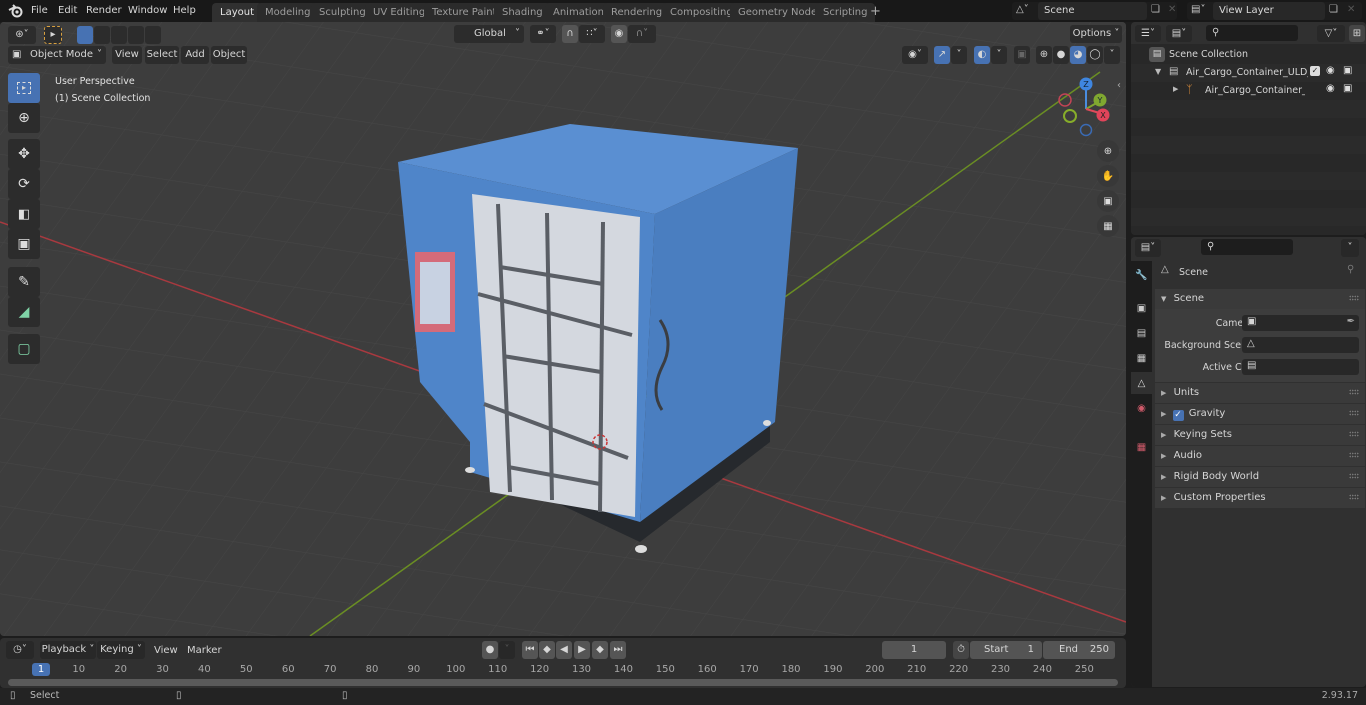 The image size is (1366, 705). What do you see at coordinates (1248, 55) in the screenshot?
I see `outliner-row-scene-collection: ▤ Scene Collection` at bounding box center [1248, 55].